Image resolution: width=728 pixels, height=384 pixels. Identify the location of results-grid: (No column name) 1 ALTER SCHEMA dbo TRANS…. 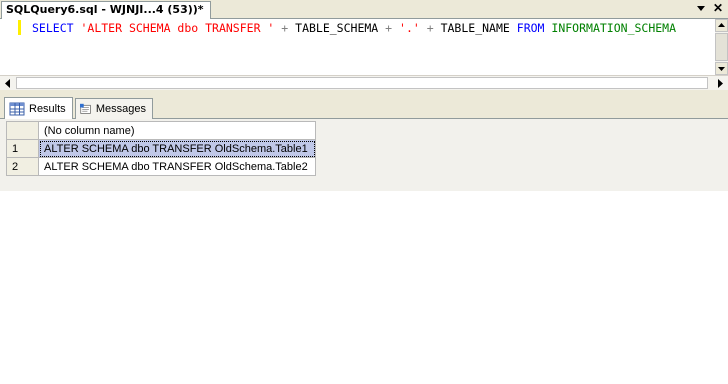
(161, 148).